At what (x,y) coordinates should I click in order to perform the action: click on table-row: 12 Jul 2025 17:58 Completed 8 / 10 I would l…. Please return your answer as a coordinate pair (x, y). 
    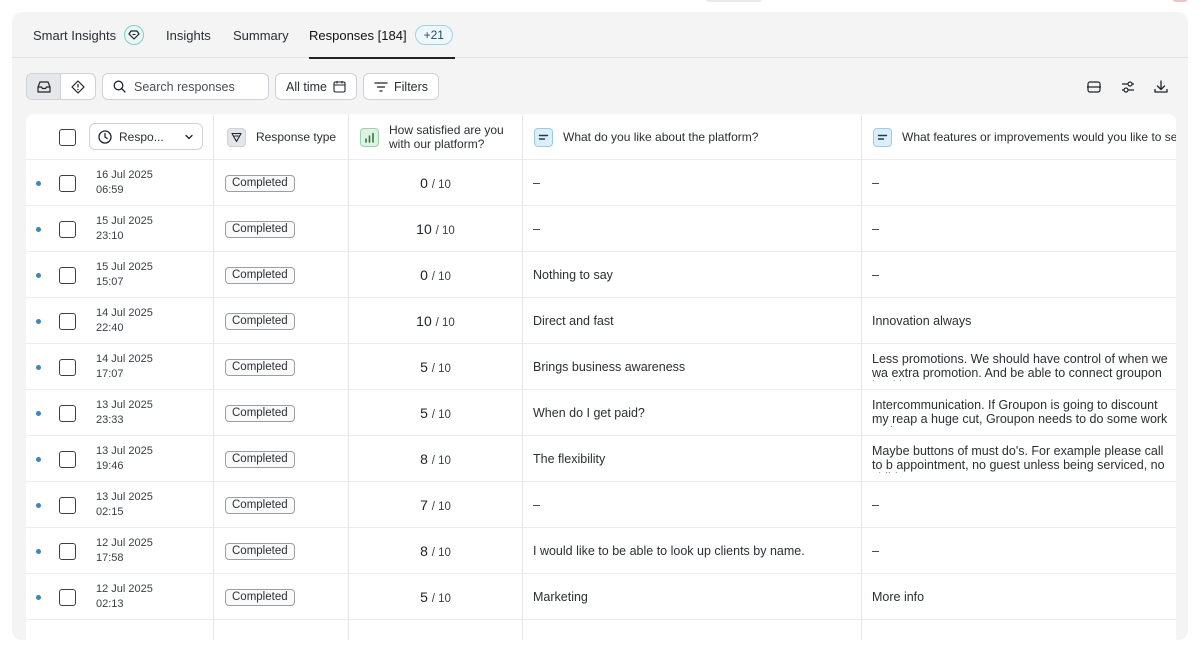
    Looking at the image, I should click on (601, 551).